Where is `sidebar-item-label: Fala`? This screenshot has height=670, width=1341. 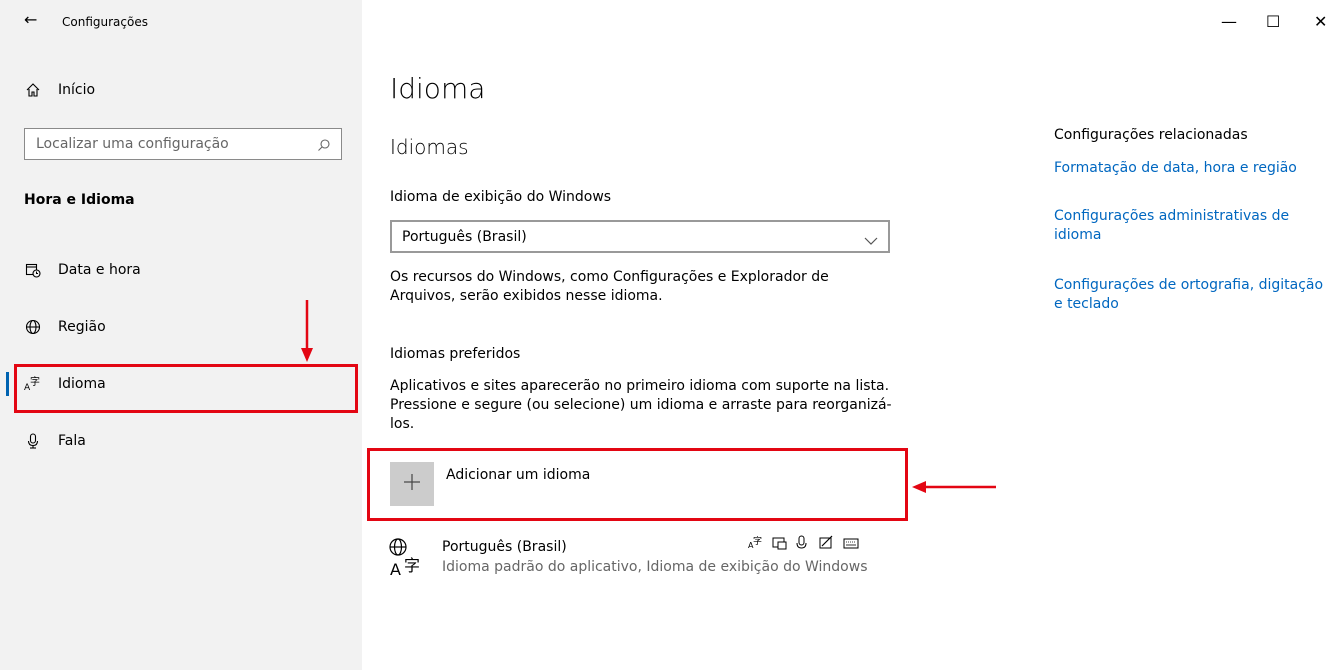 sidebar-item-label: Fala is located at coordinates (72, 441).